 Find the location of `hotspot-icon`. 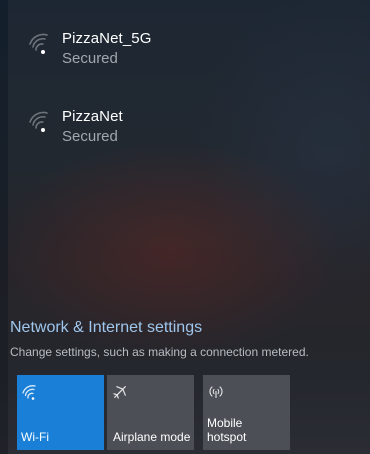

hotspot-icon is located at coordinates (216, 392).